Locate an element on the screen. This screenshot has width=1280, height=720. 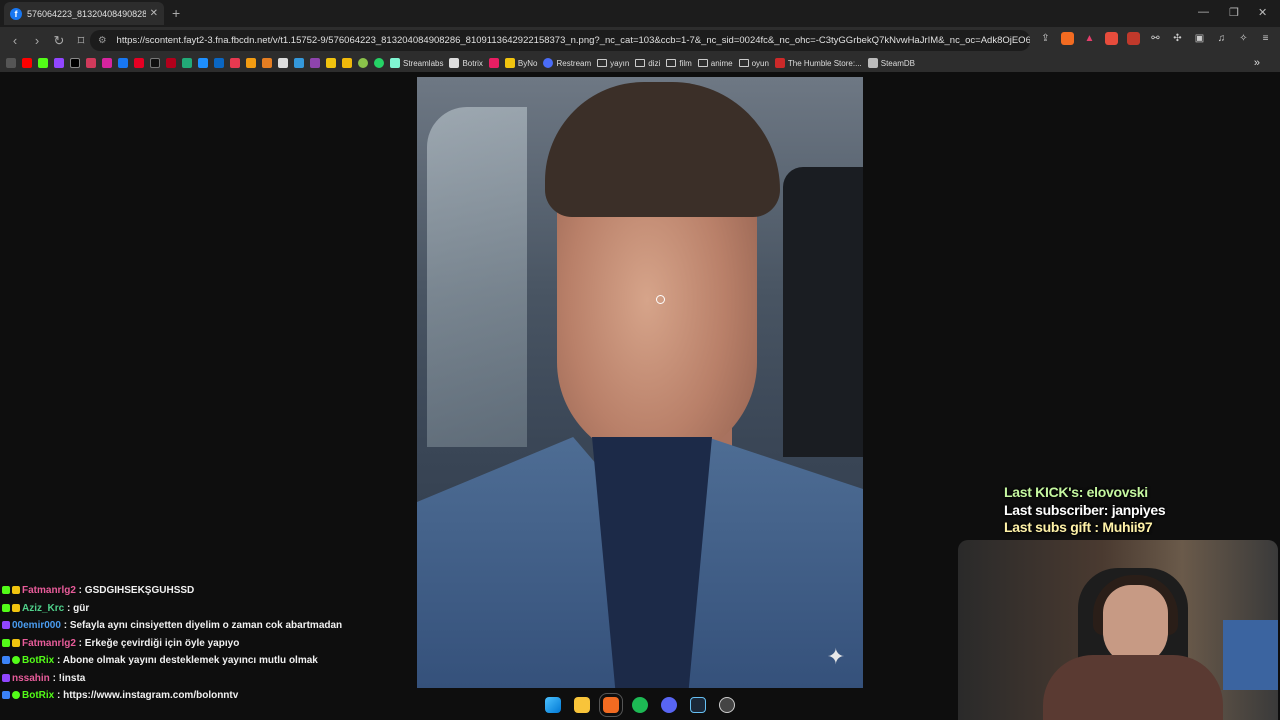
bookmark-steamdb: SteamDB is located at coordinates (891, 63).